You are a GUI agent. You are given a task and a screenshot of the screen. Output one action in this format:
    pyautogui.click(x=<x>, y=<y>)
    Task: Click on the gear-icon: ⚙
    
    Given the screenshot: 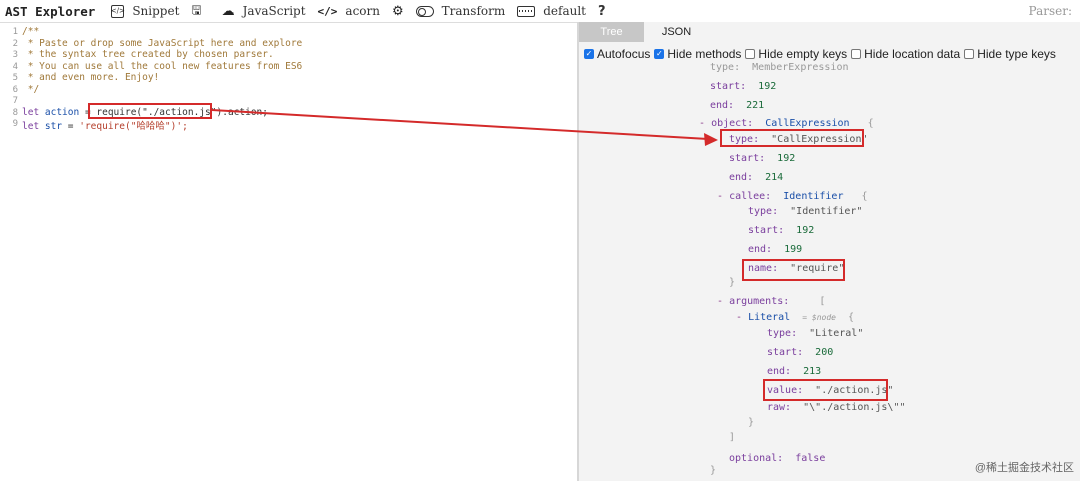 What is the action you would take?
    pyautogui.click(x=398, y=11)
    